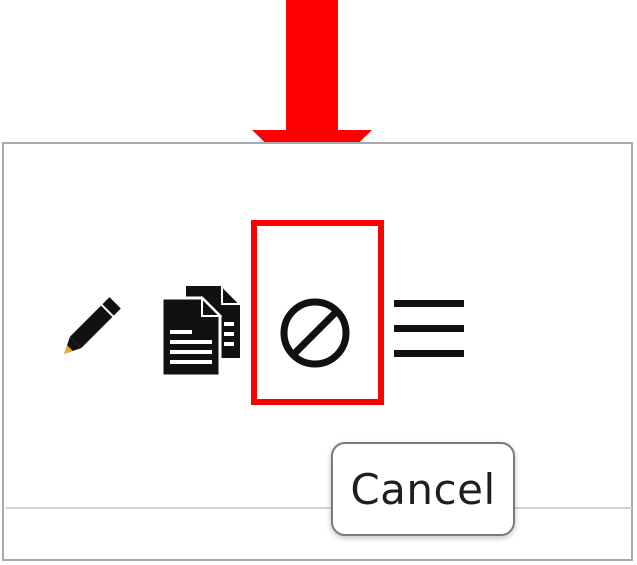 This screenshot has height=565, width=637. I want to click on annotation-highlight-box, so click(317, 312).